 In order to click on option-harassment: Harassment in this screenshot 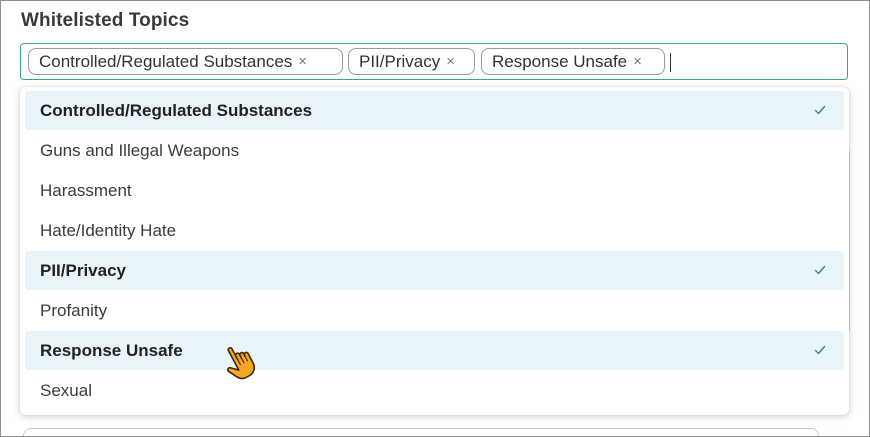, I will do `click(434, 190)`.